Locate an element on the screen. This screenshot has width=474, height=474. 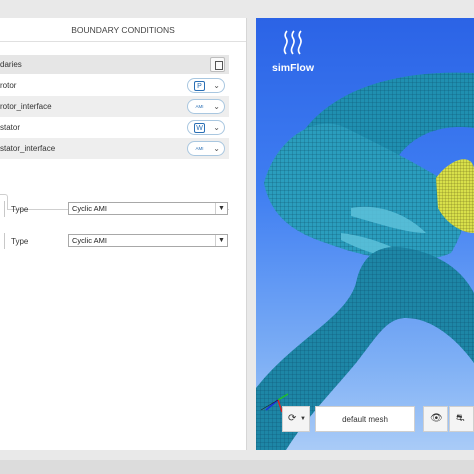
paint-bucket-icon: ⛐ is located at coordinates (460, 418).